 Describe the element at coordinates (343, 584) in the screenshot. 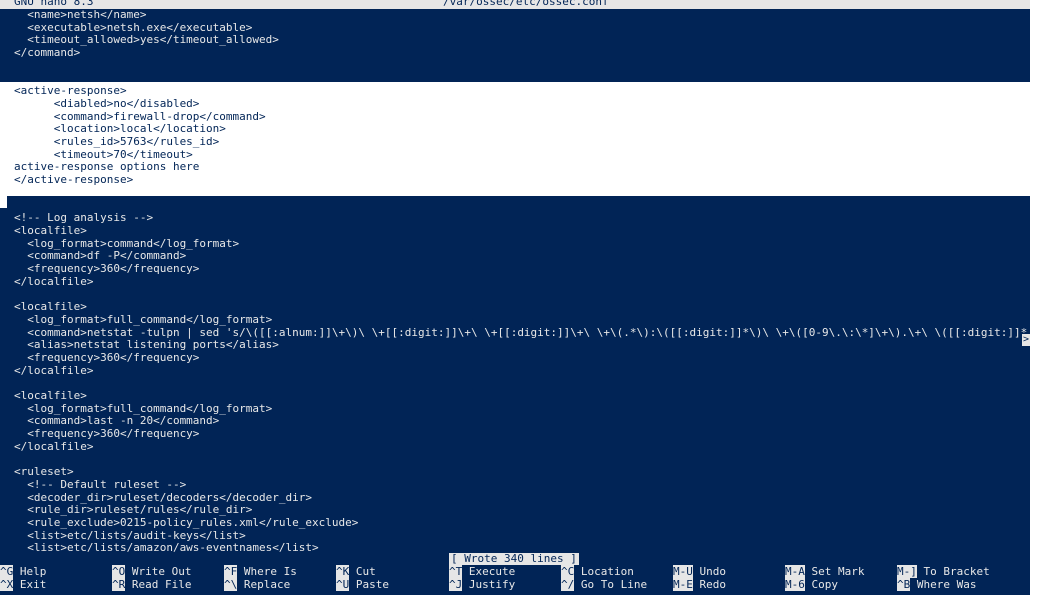

I see `shortcut-key: ^U` at that location.